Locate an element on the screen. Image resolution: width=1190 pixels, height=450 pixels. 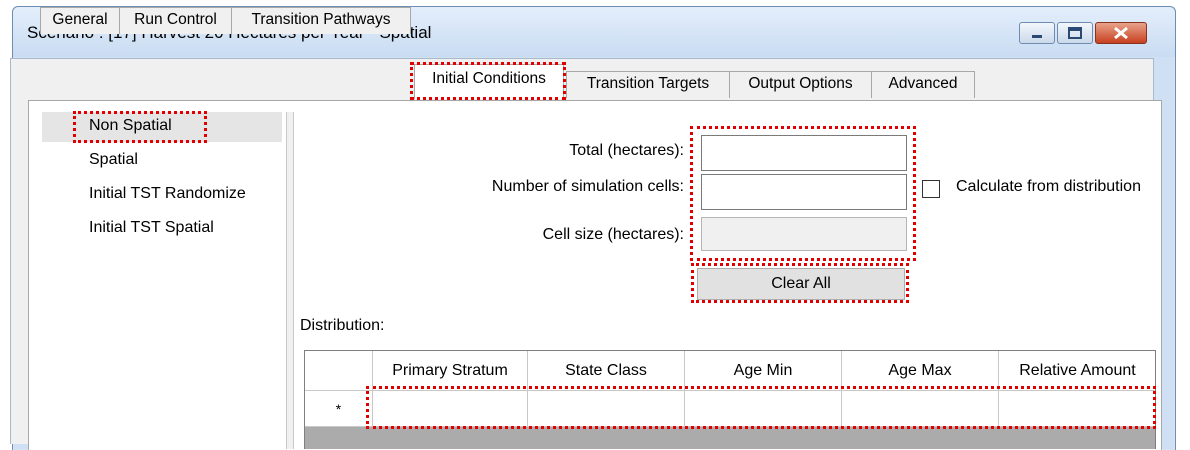
nav-item-spatial: Spatial is located at coordinates (162, 161).